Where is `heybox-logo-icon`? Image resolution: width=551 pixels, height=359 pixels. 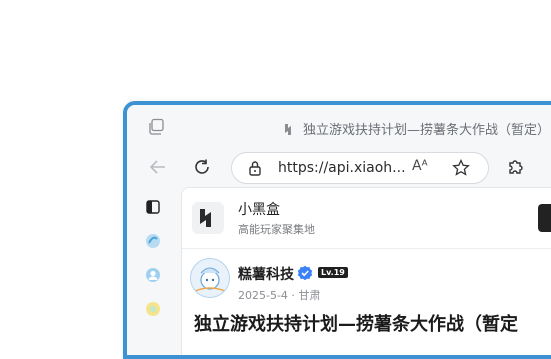 heybox-logo-icon is located at coordinates (205, 218).